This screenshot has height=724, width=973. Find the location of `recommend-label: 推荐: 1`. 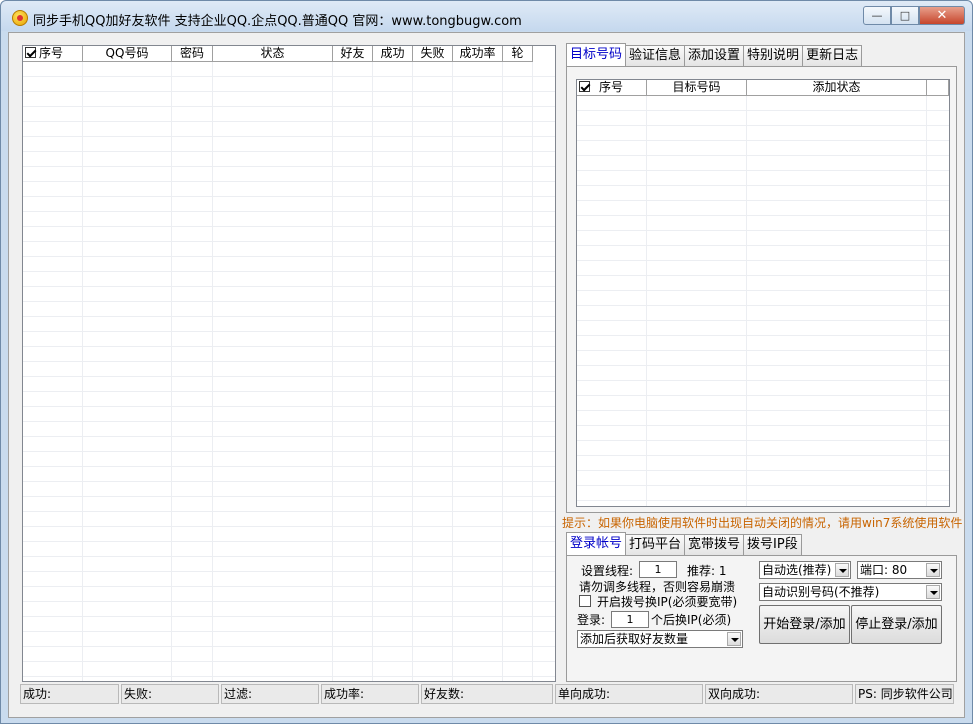

recommend-label: 推荐: 1 is located at coordinates (707, 571).